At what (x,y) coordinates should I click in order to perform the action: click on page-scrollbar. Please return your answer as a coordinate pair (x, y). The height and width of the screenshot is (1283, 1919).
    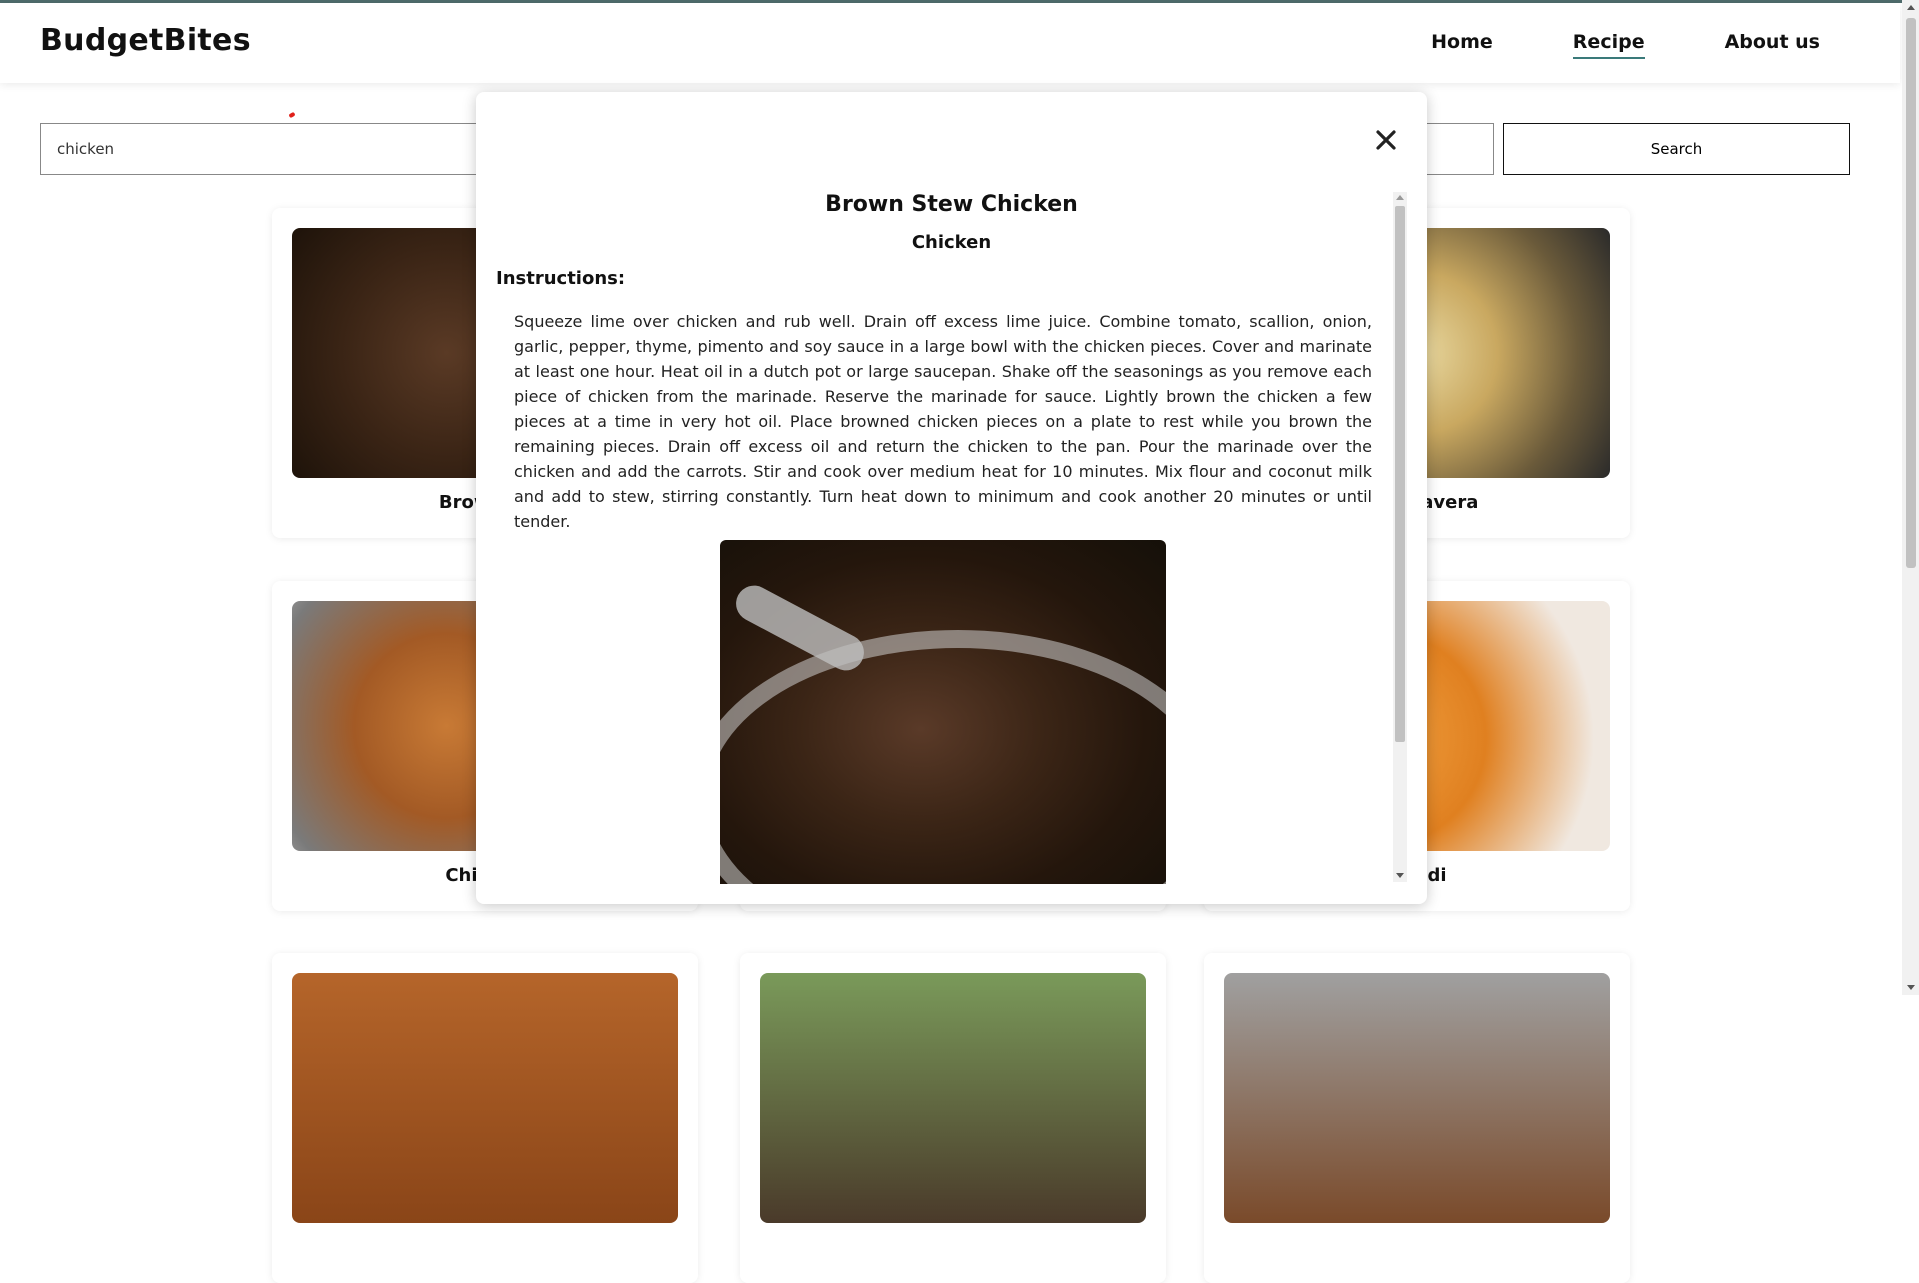
    Looking at the image, I should click on (1910, 497).